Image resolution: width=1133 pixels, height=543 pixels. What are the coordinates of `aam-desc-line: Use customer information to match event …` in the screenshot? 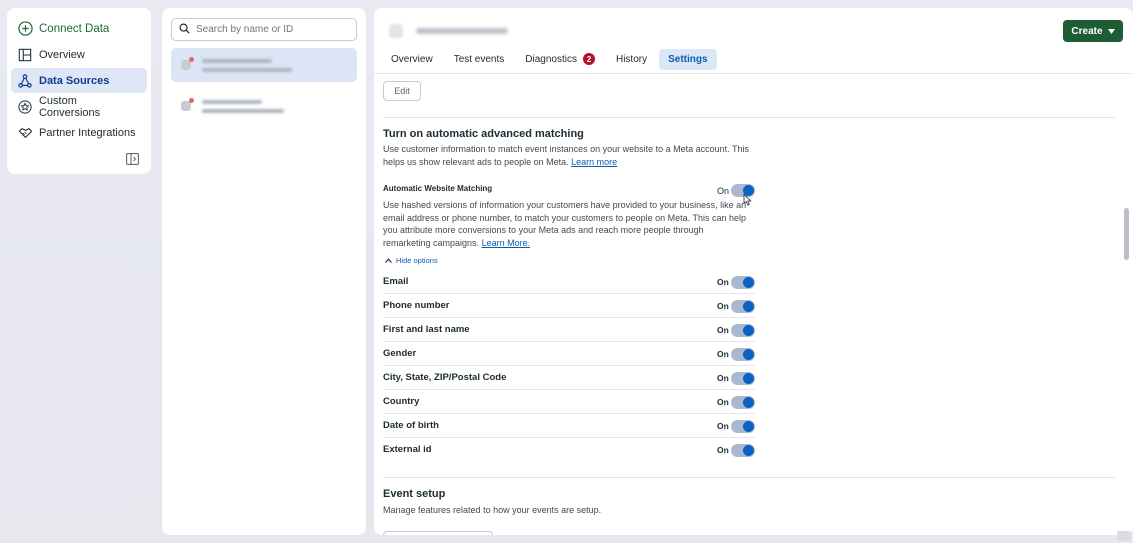 It's located at (566, 149).